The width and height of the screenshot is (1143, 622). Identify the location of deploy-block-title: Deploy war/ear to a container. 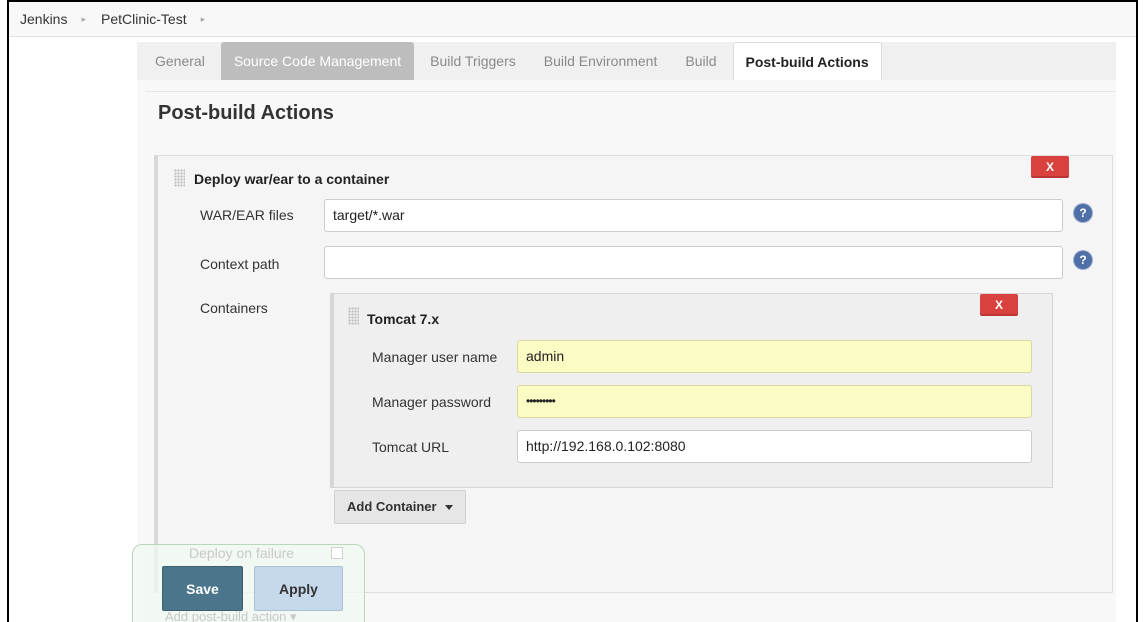
(292, 179).